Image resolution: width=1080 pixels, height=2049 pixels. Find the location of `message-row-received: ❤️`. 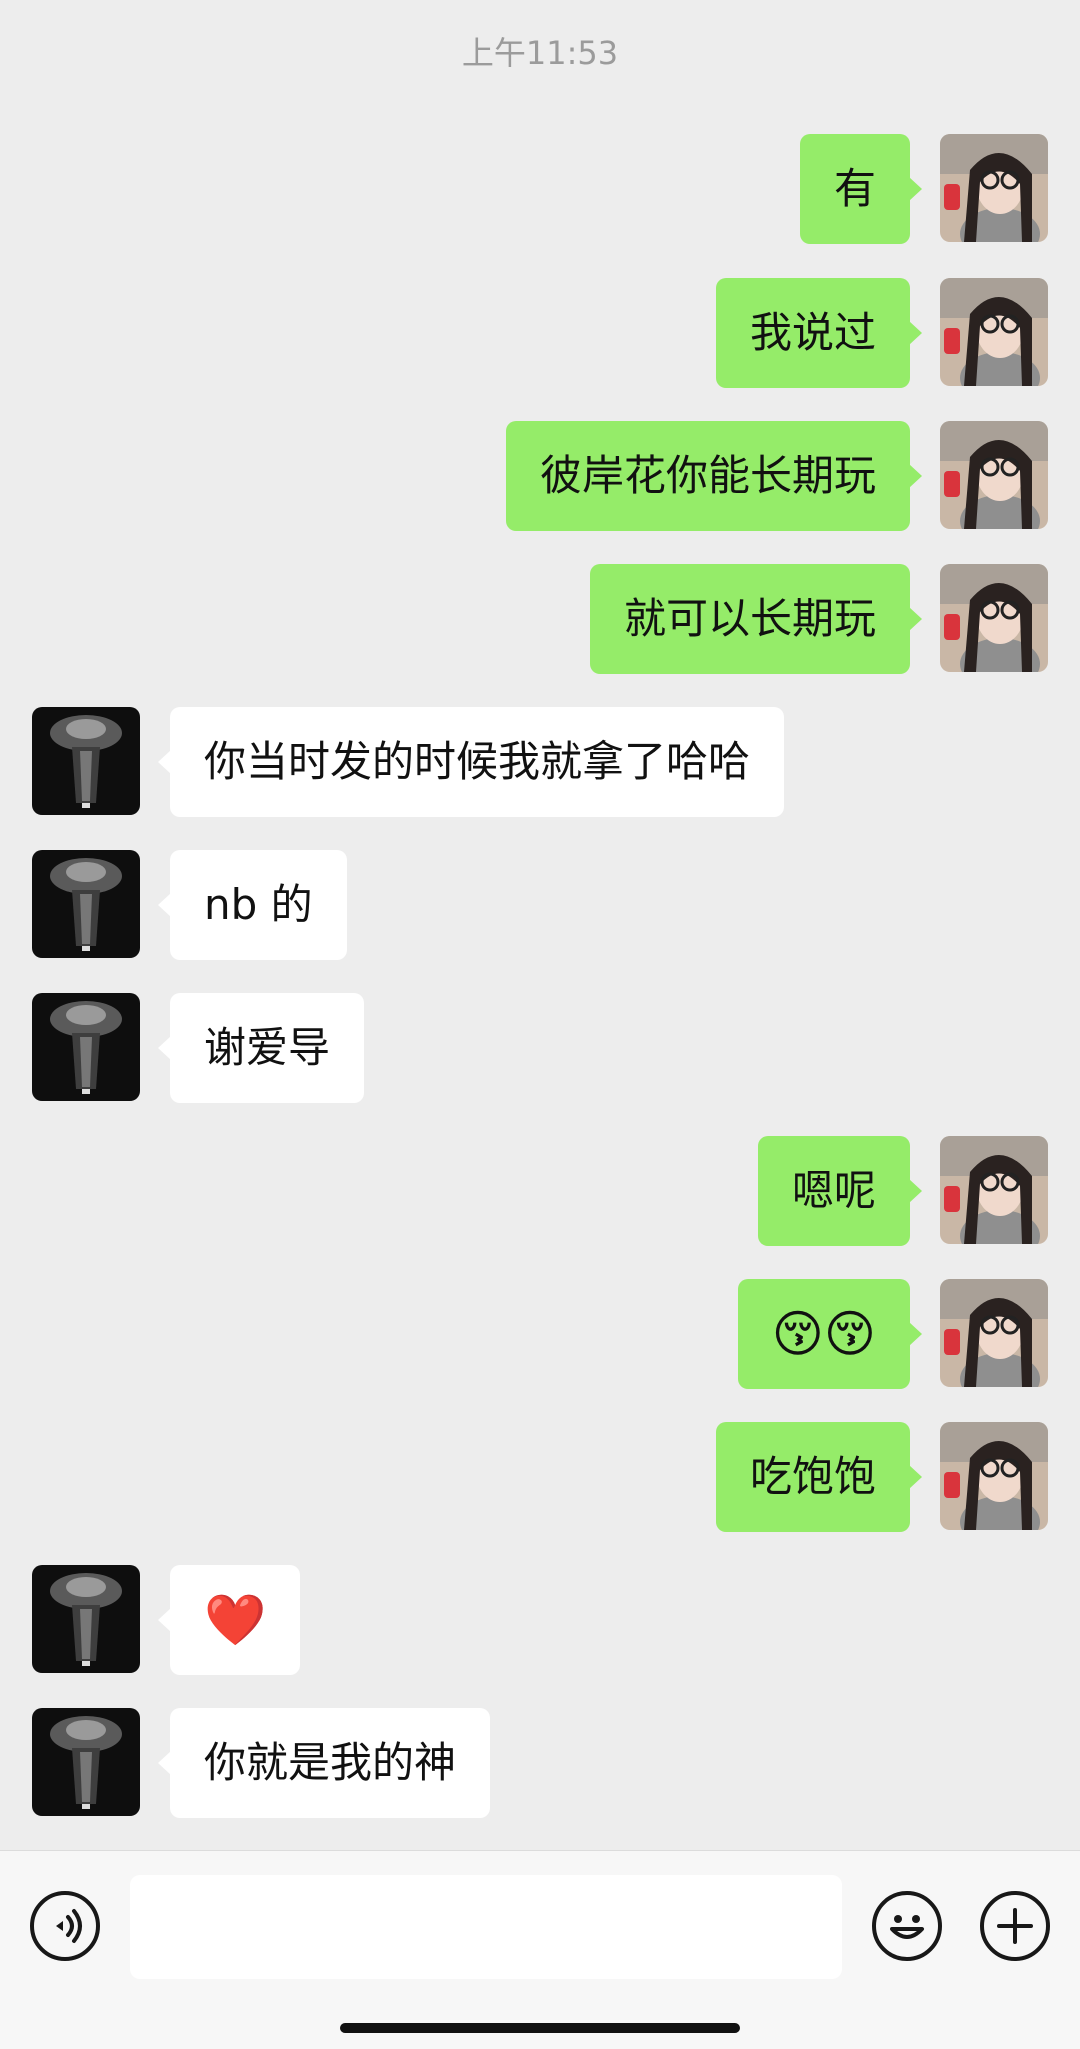

message-row-received: ❤️ is located at coordinates (540, 1620).